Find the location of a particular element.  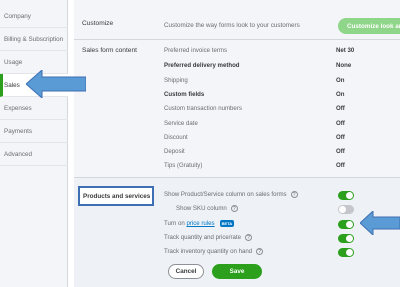

price-rules-link: price rules is located at coordinates (200, 223).